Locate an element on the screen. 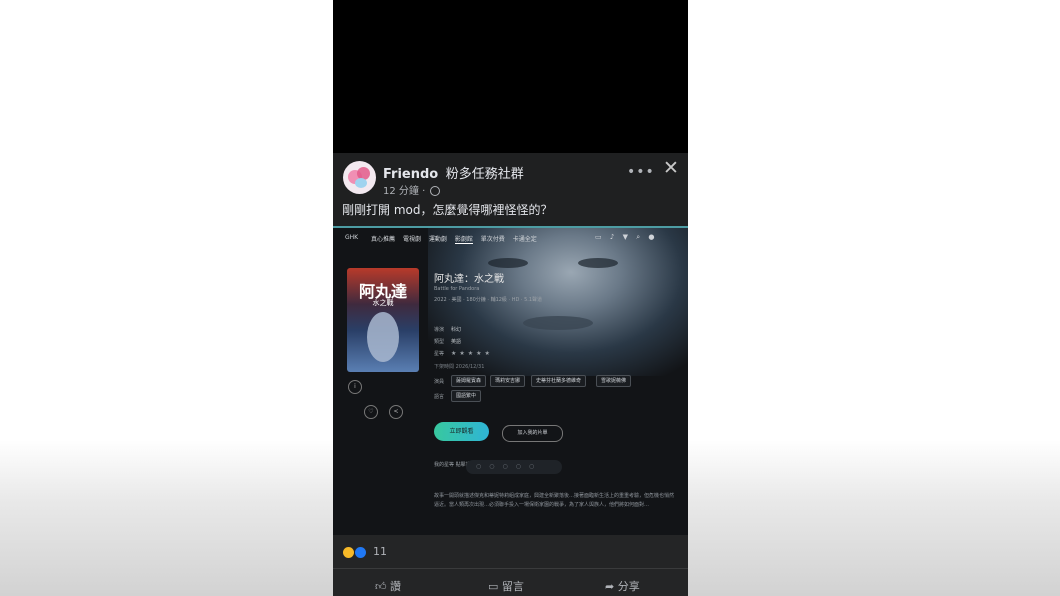 This screenshot has width=1060, height=596. movie-meta: 2022 · 美國 · 180分鐘 · 輔12級 · HD · 5.1聲道 is located at coordinates (488, 300).